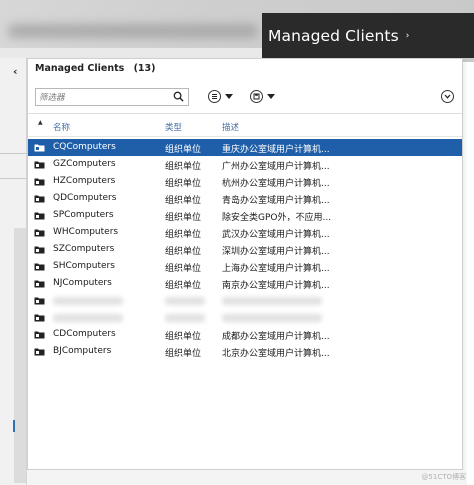 This screenshot has width=474, height=485. Describe the element at coordinates (20, 355) in the screenshot. I see `nav-scroll-area` at that location.